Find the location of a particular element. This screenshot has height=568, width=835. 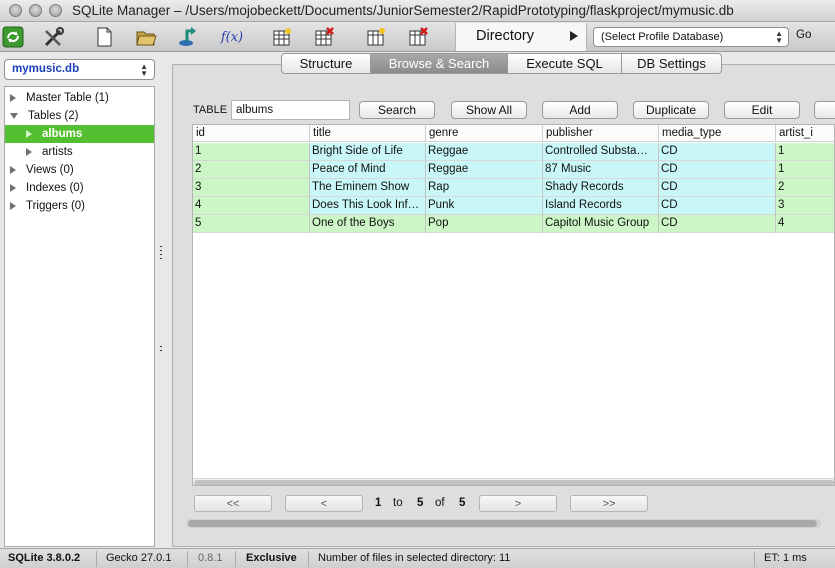

create-table-button is located at coordinates (282, 37).